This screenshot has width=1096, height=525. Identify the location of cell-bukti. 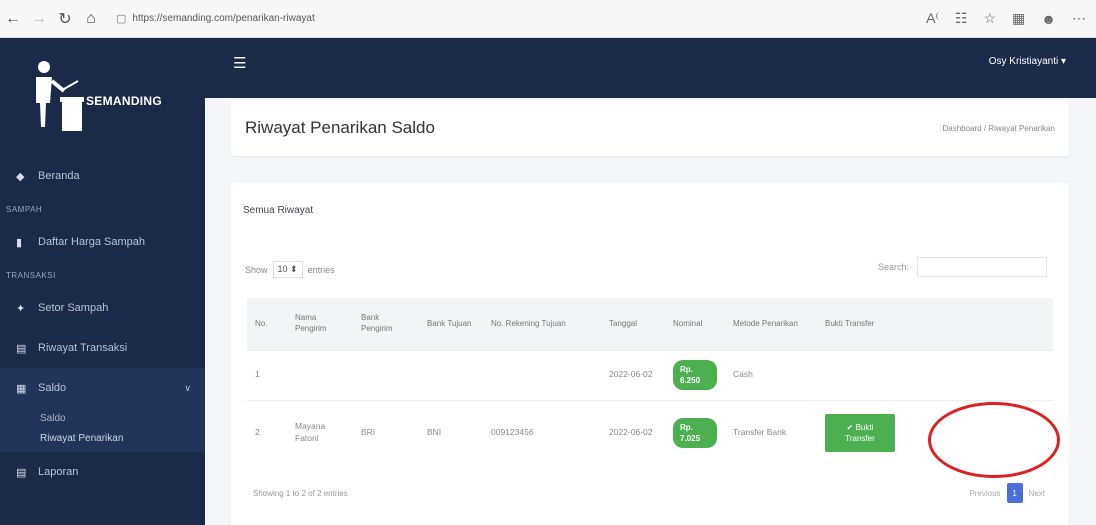
(935, 374).